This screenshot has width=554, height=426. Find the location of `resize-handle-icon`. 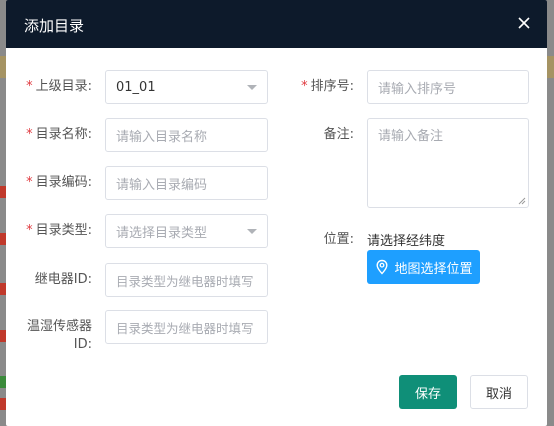

resize-handle-icon is located at coordinates (522, 201).